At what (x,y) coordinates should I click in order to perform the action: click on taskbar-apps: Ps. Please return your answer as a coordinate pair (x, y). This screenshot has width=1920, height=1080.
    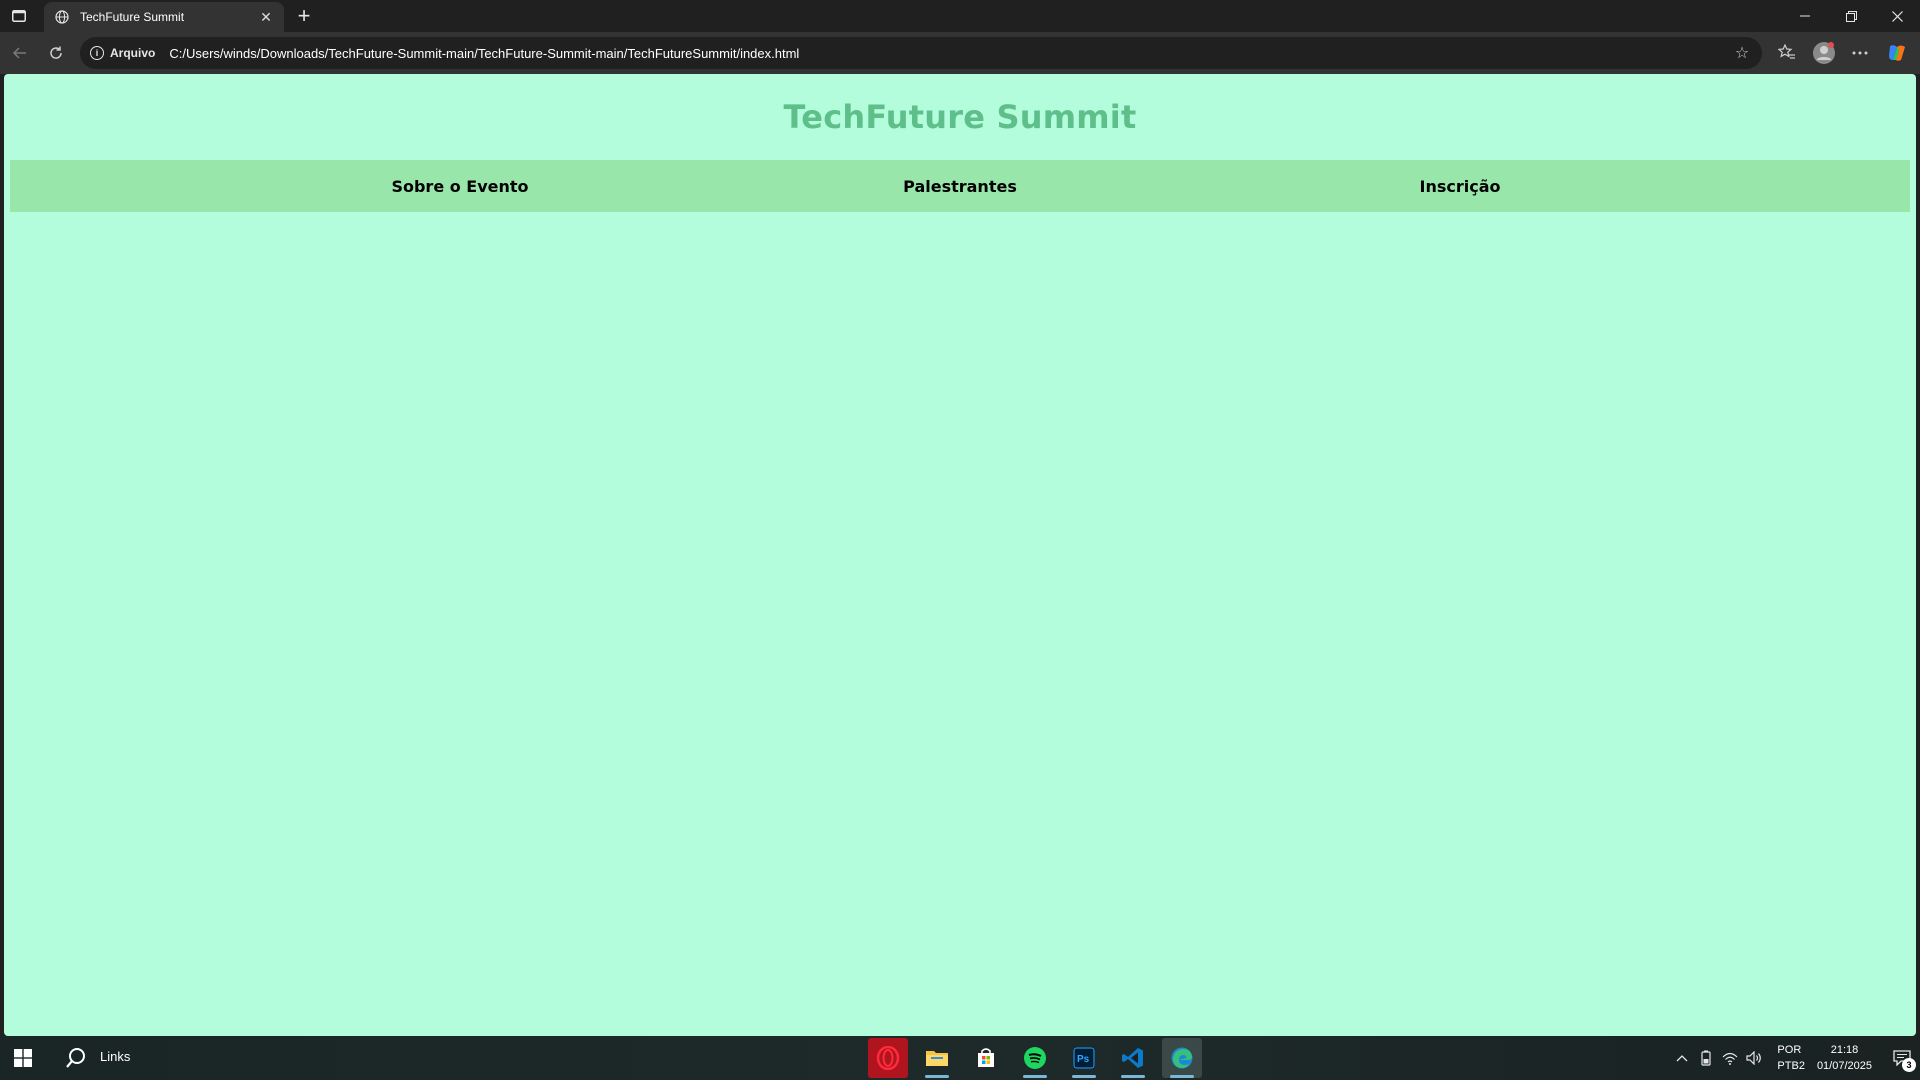
    Looking at the image, I should click on (1039, 1058).